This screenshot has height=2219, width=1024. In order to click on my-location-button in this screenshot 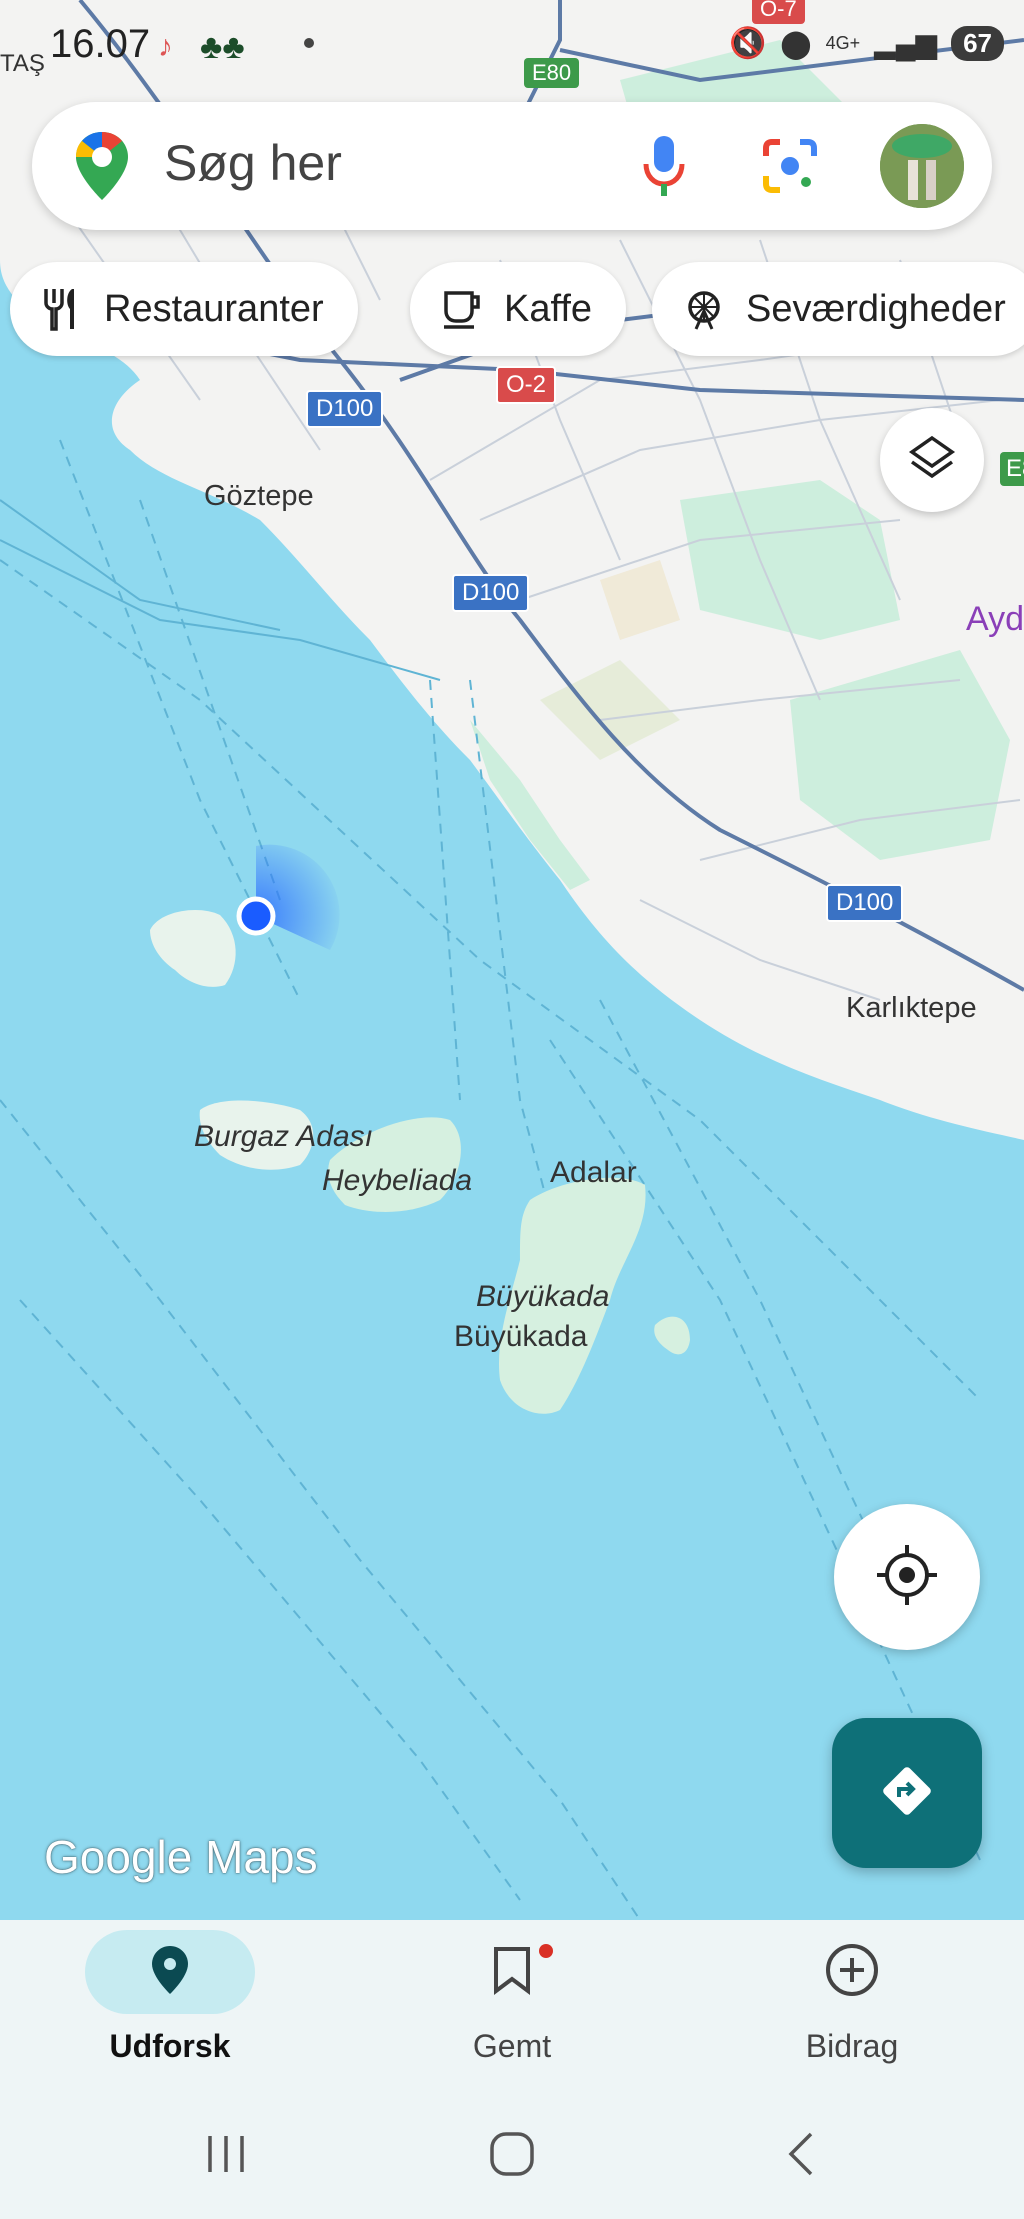, I will do `click(907, 1577)`.